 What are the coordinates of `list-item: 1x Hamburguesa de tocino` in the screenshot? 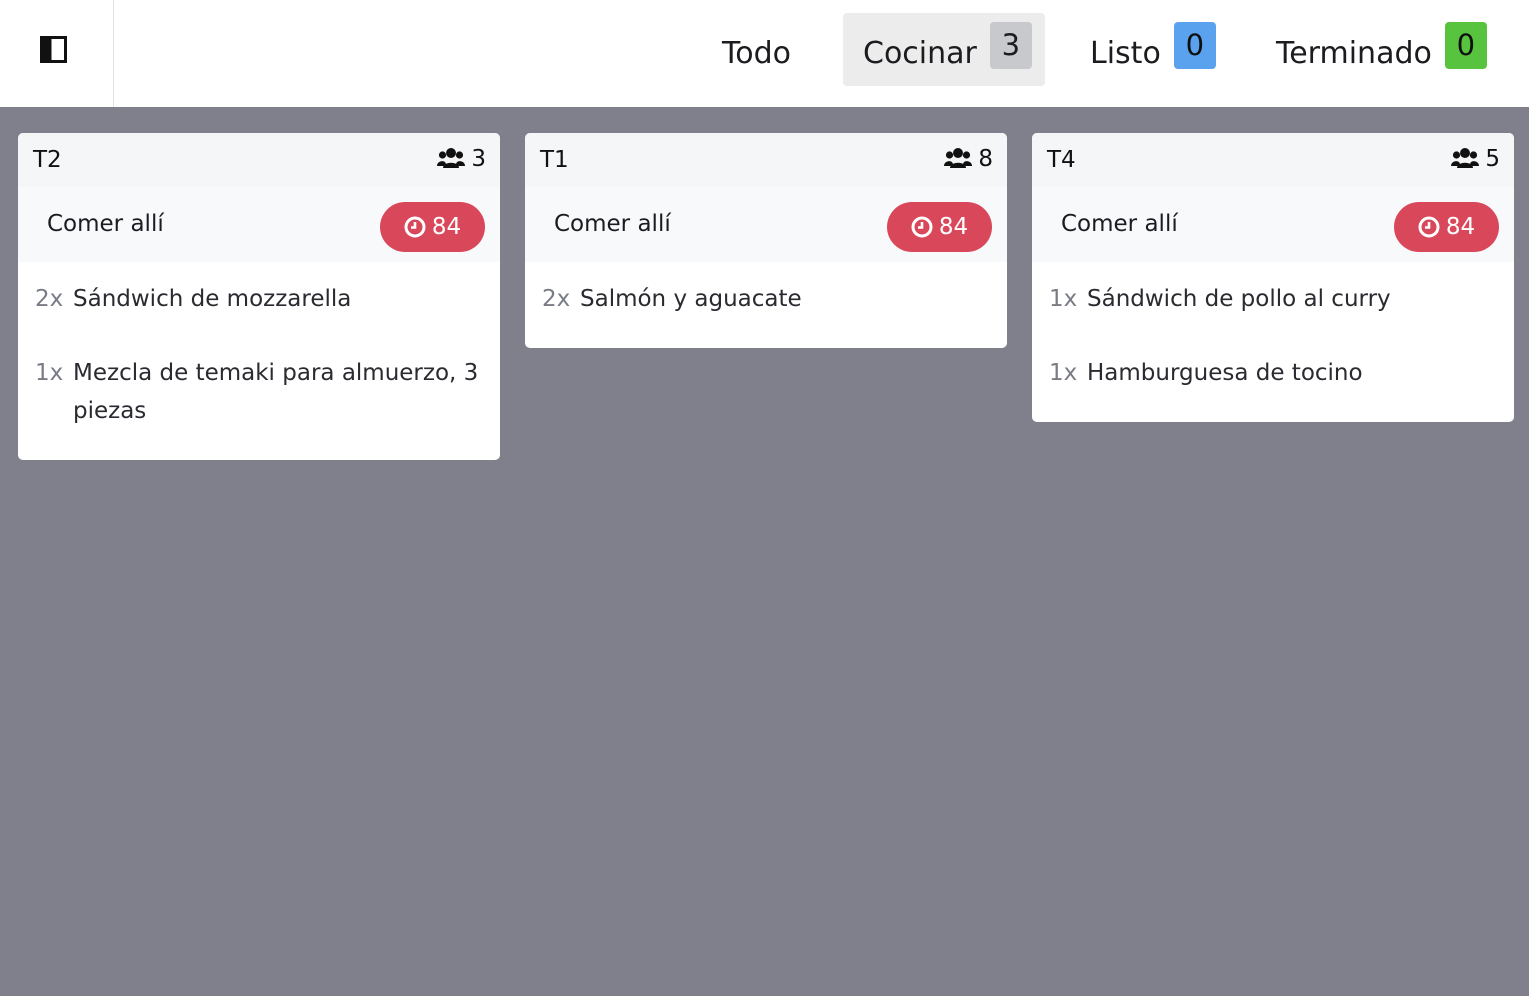 It's located at (1273, 373).